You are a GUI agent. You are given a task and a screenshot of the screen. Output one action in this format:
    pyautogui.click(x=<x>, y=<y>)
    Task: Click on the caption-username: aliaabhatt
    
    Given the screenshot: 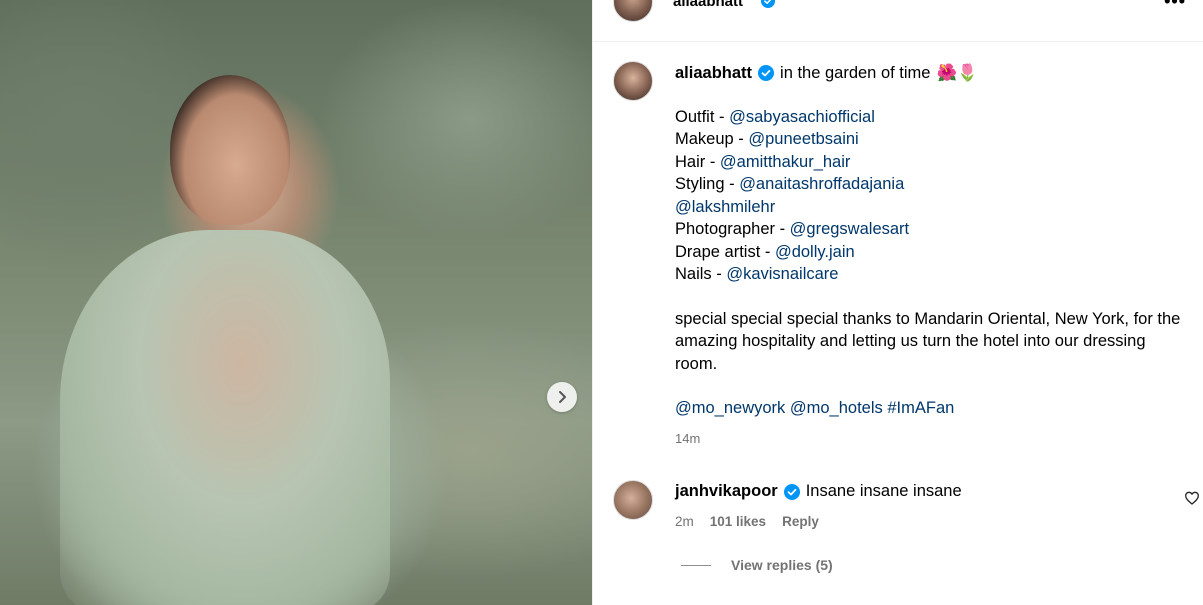 What is the action you would take?
    pyautogui.click(x=713, y=73)
    